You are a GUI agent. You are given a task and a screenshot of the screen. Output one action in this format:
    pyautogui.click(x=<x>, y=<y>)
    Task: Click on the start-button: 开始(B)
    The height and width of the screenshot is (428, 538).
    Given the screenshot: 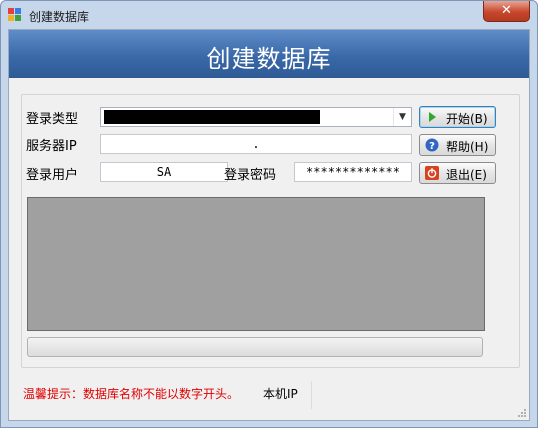 What is the action you would take?
    pyautogui.click(x=457, y=117)
    